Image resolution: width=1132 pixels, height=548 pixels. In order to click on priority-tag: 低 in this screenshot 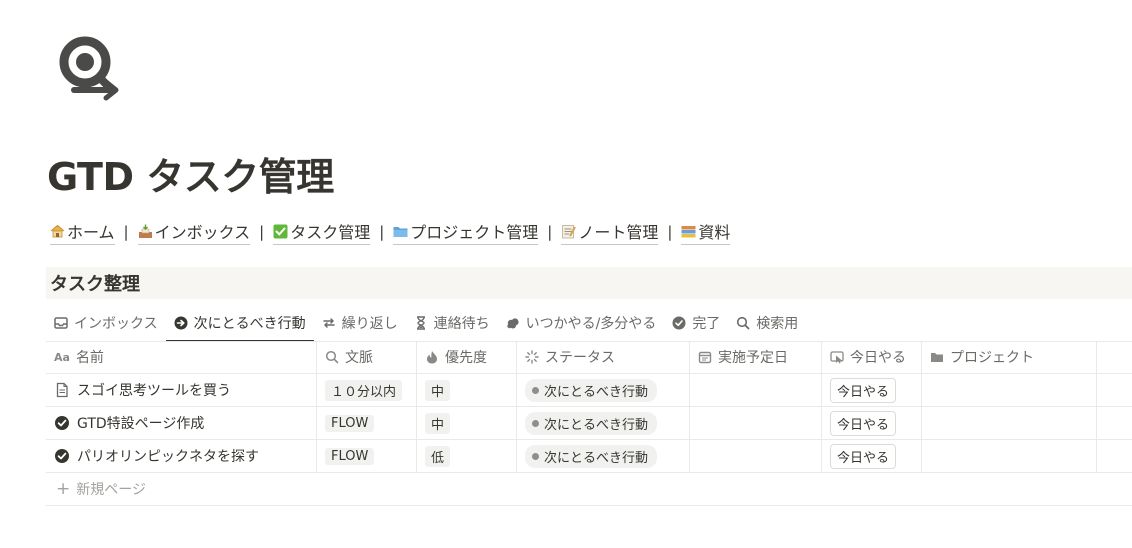, I will do `click(438, 456)`.